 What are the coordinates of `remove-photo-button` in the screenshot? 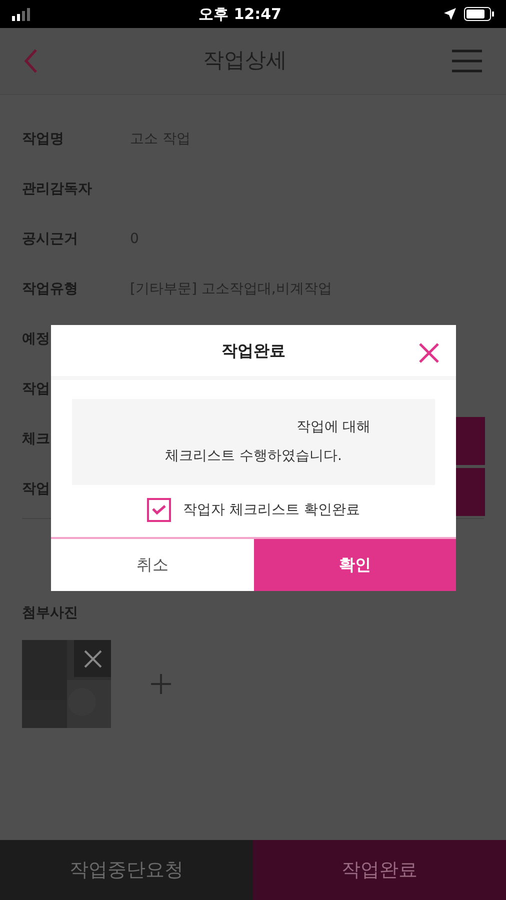 It's located at (92, 658).